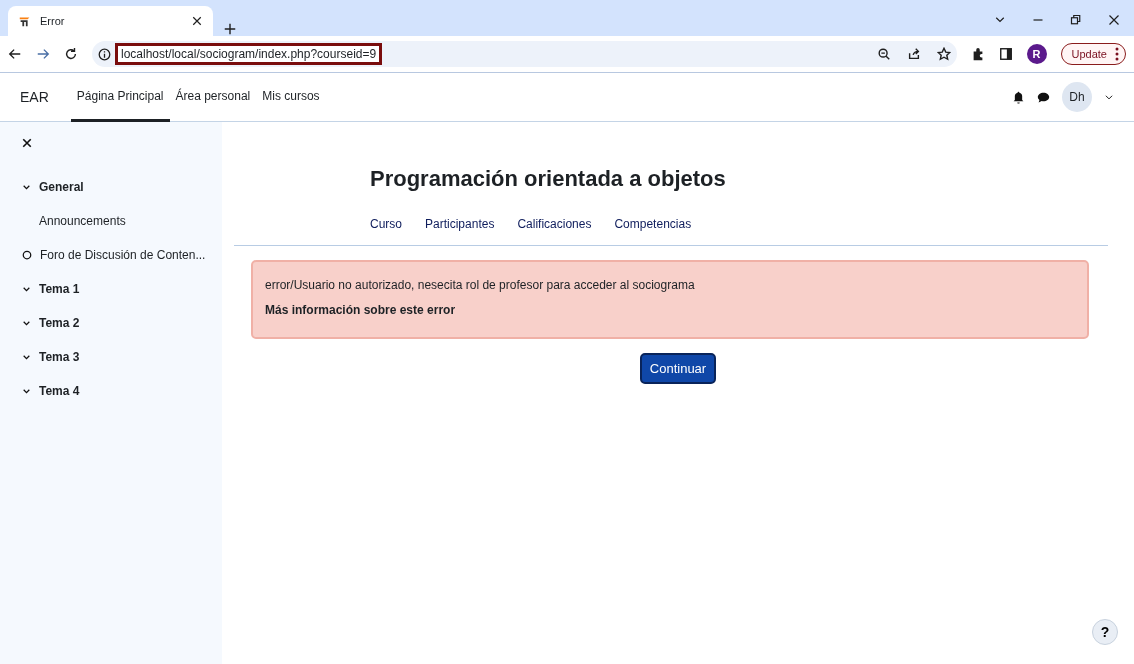 The height and width of the screenshot is (664, 1134). Describe the element at coordinates (460, 224) in the screenshot. I see `course-tab: Participantes` at that location.